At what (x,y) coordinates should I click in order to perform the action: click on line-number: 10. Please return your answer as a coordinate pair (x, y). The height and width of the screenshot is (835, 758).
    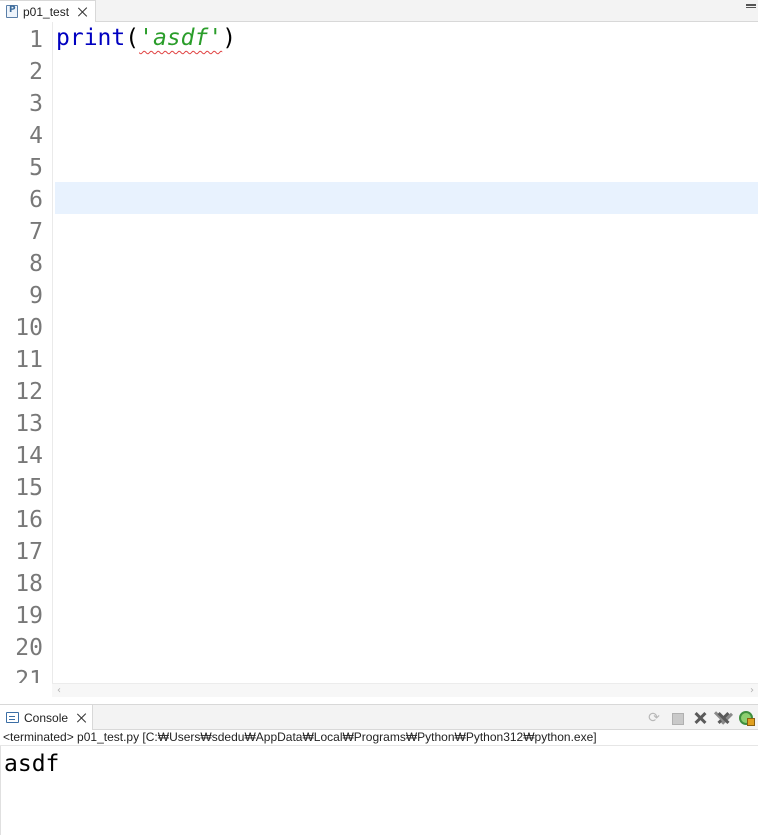
    Looking at the image, I should click on (29, 328).